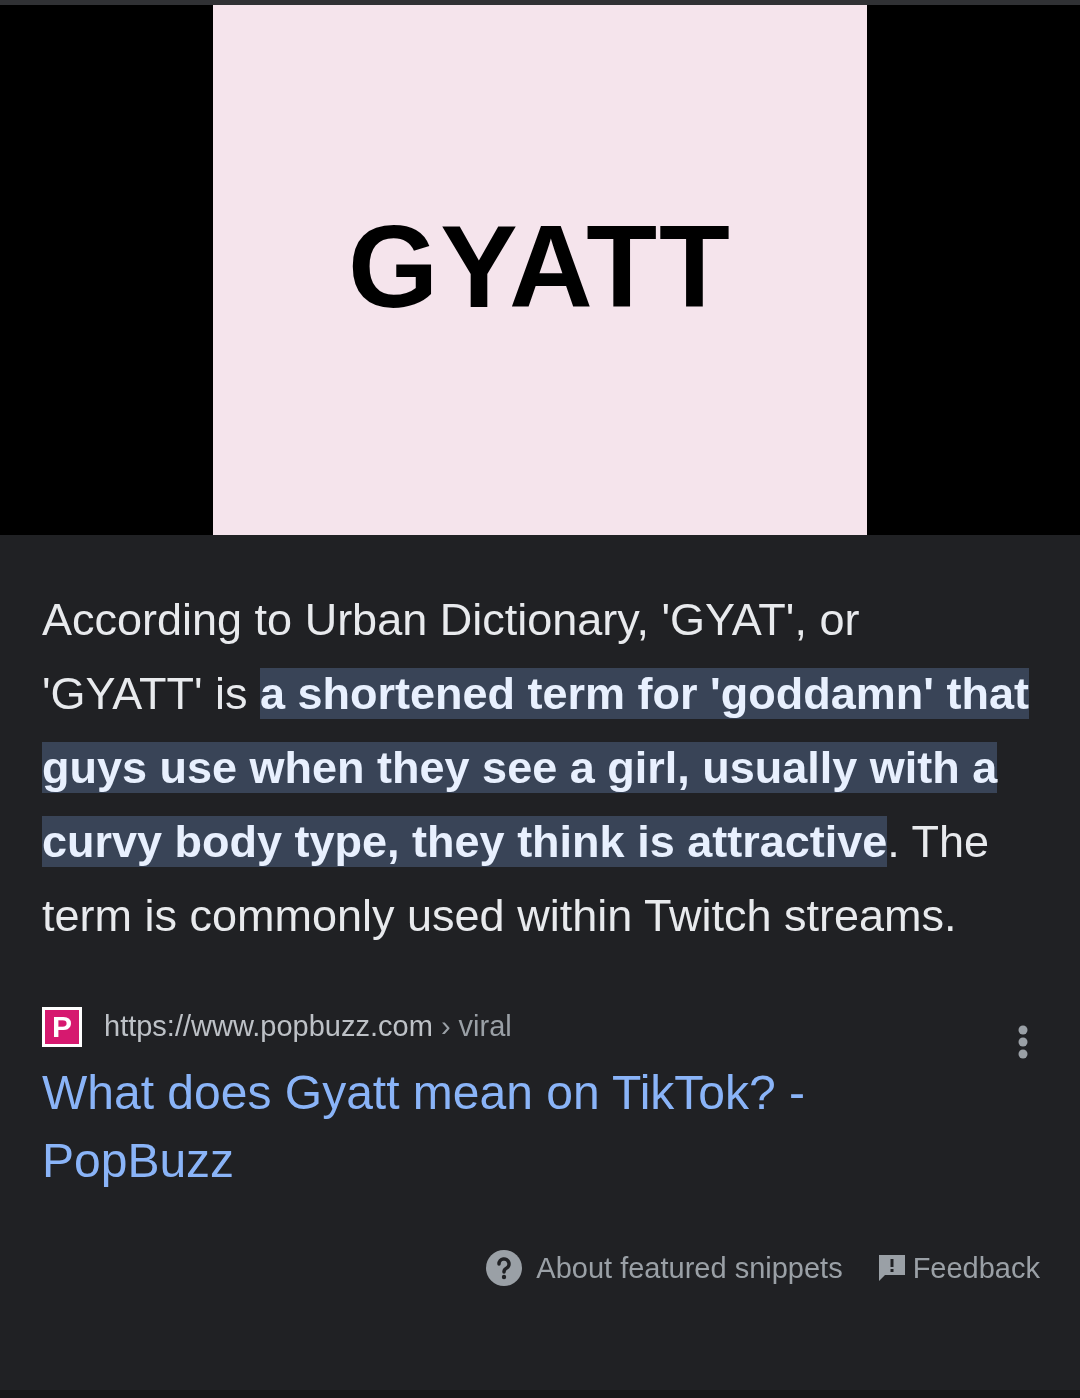 This screenshot has height=1398, width=1080. Describe the element at coordinates (482, 1126) in the screenshot. I see `result-title-link: What does Gyatt mean on TikTok? - PopBuzz` at that location.